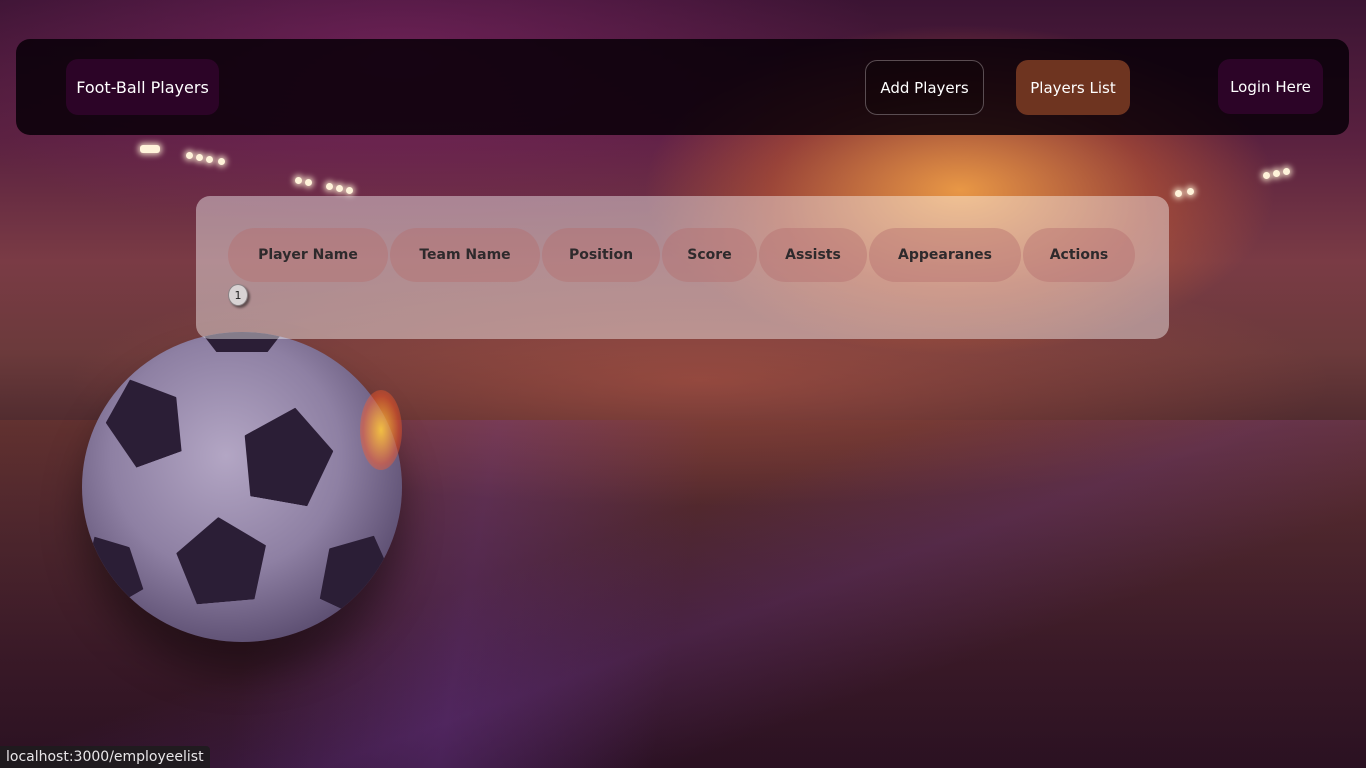  What do you see at coordinates (1270, 86) in the screenshot?
I see `login-button: Login Here` at bounding box center [1270, 86].